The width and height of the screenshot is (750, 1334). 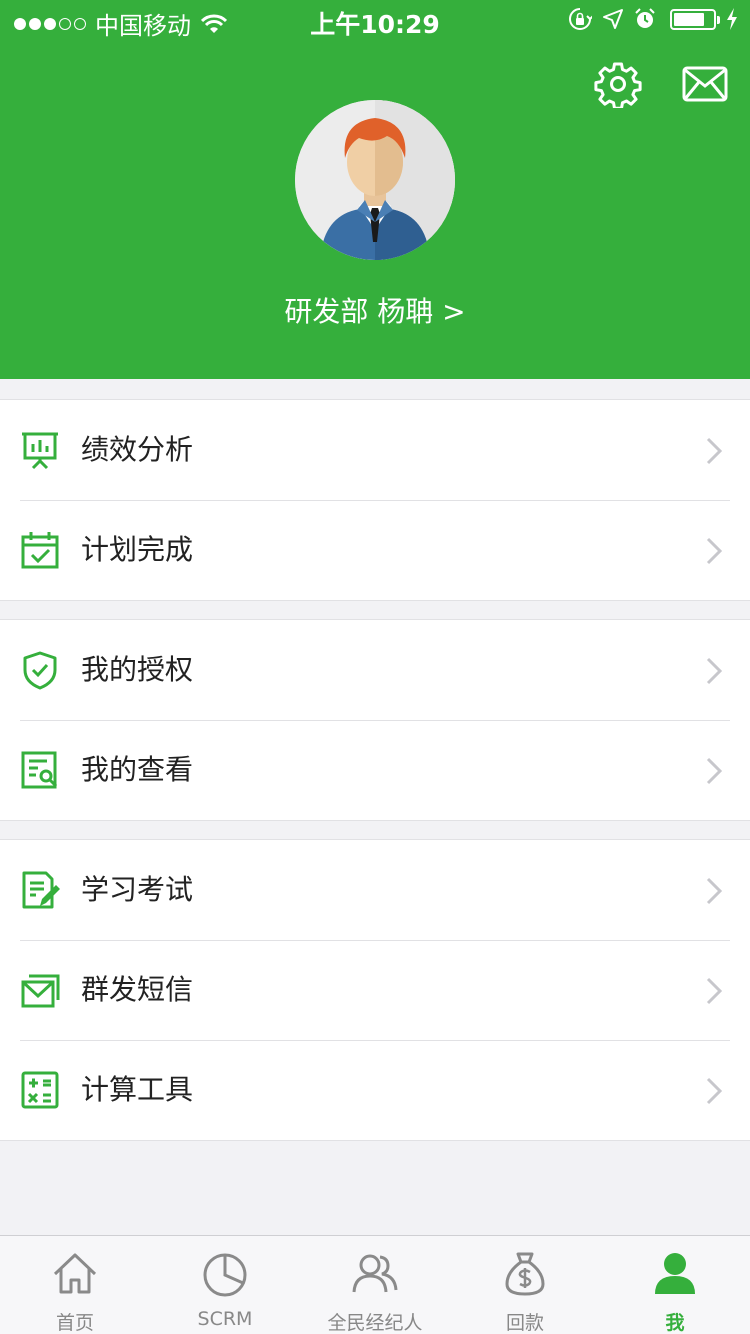 I want to click on messages-button, so click(x=706, y=84).